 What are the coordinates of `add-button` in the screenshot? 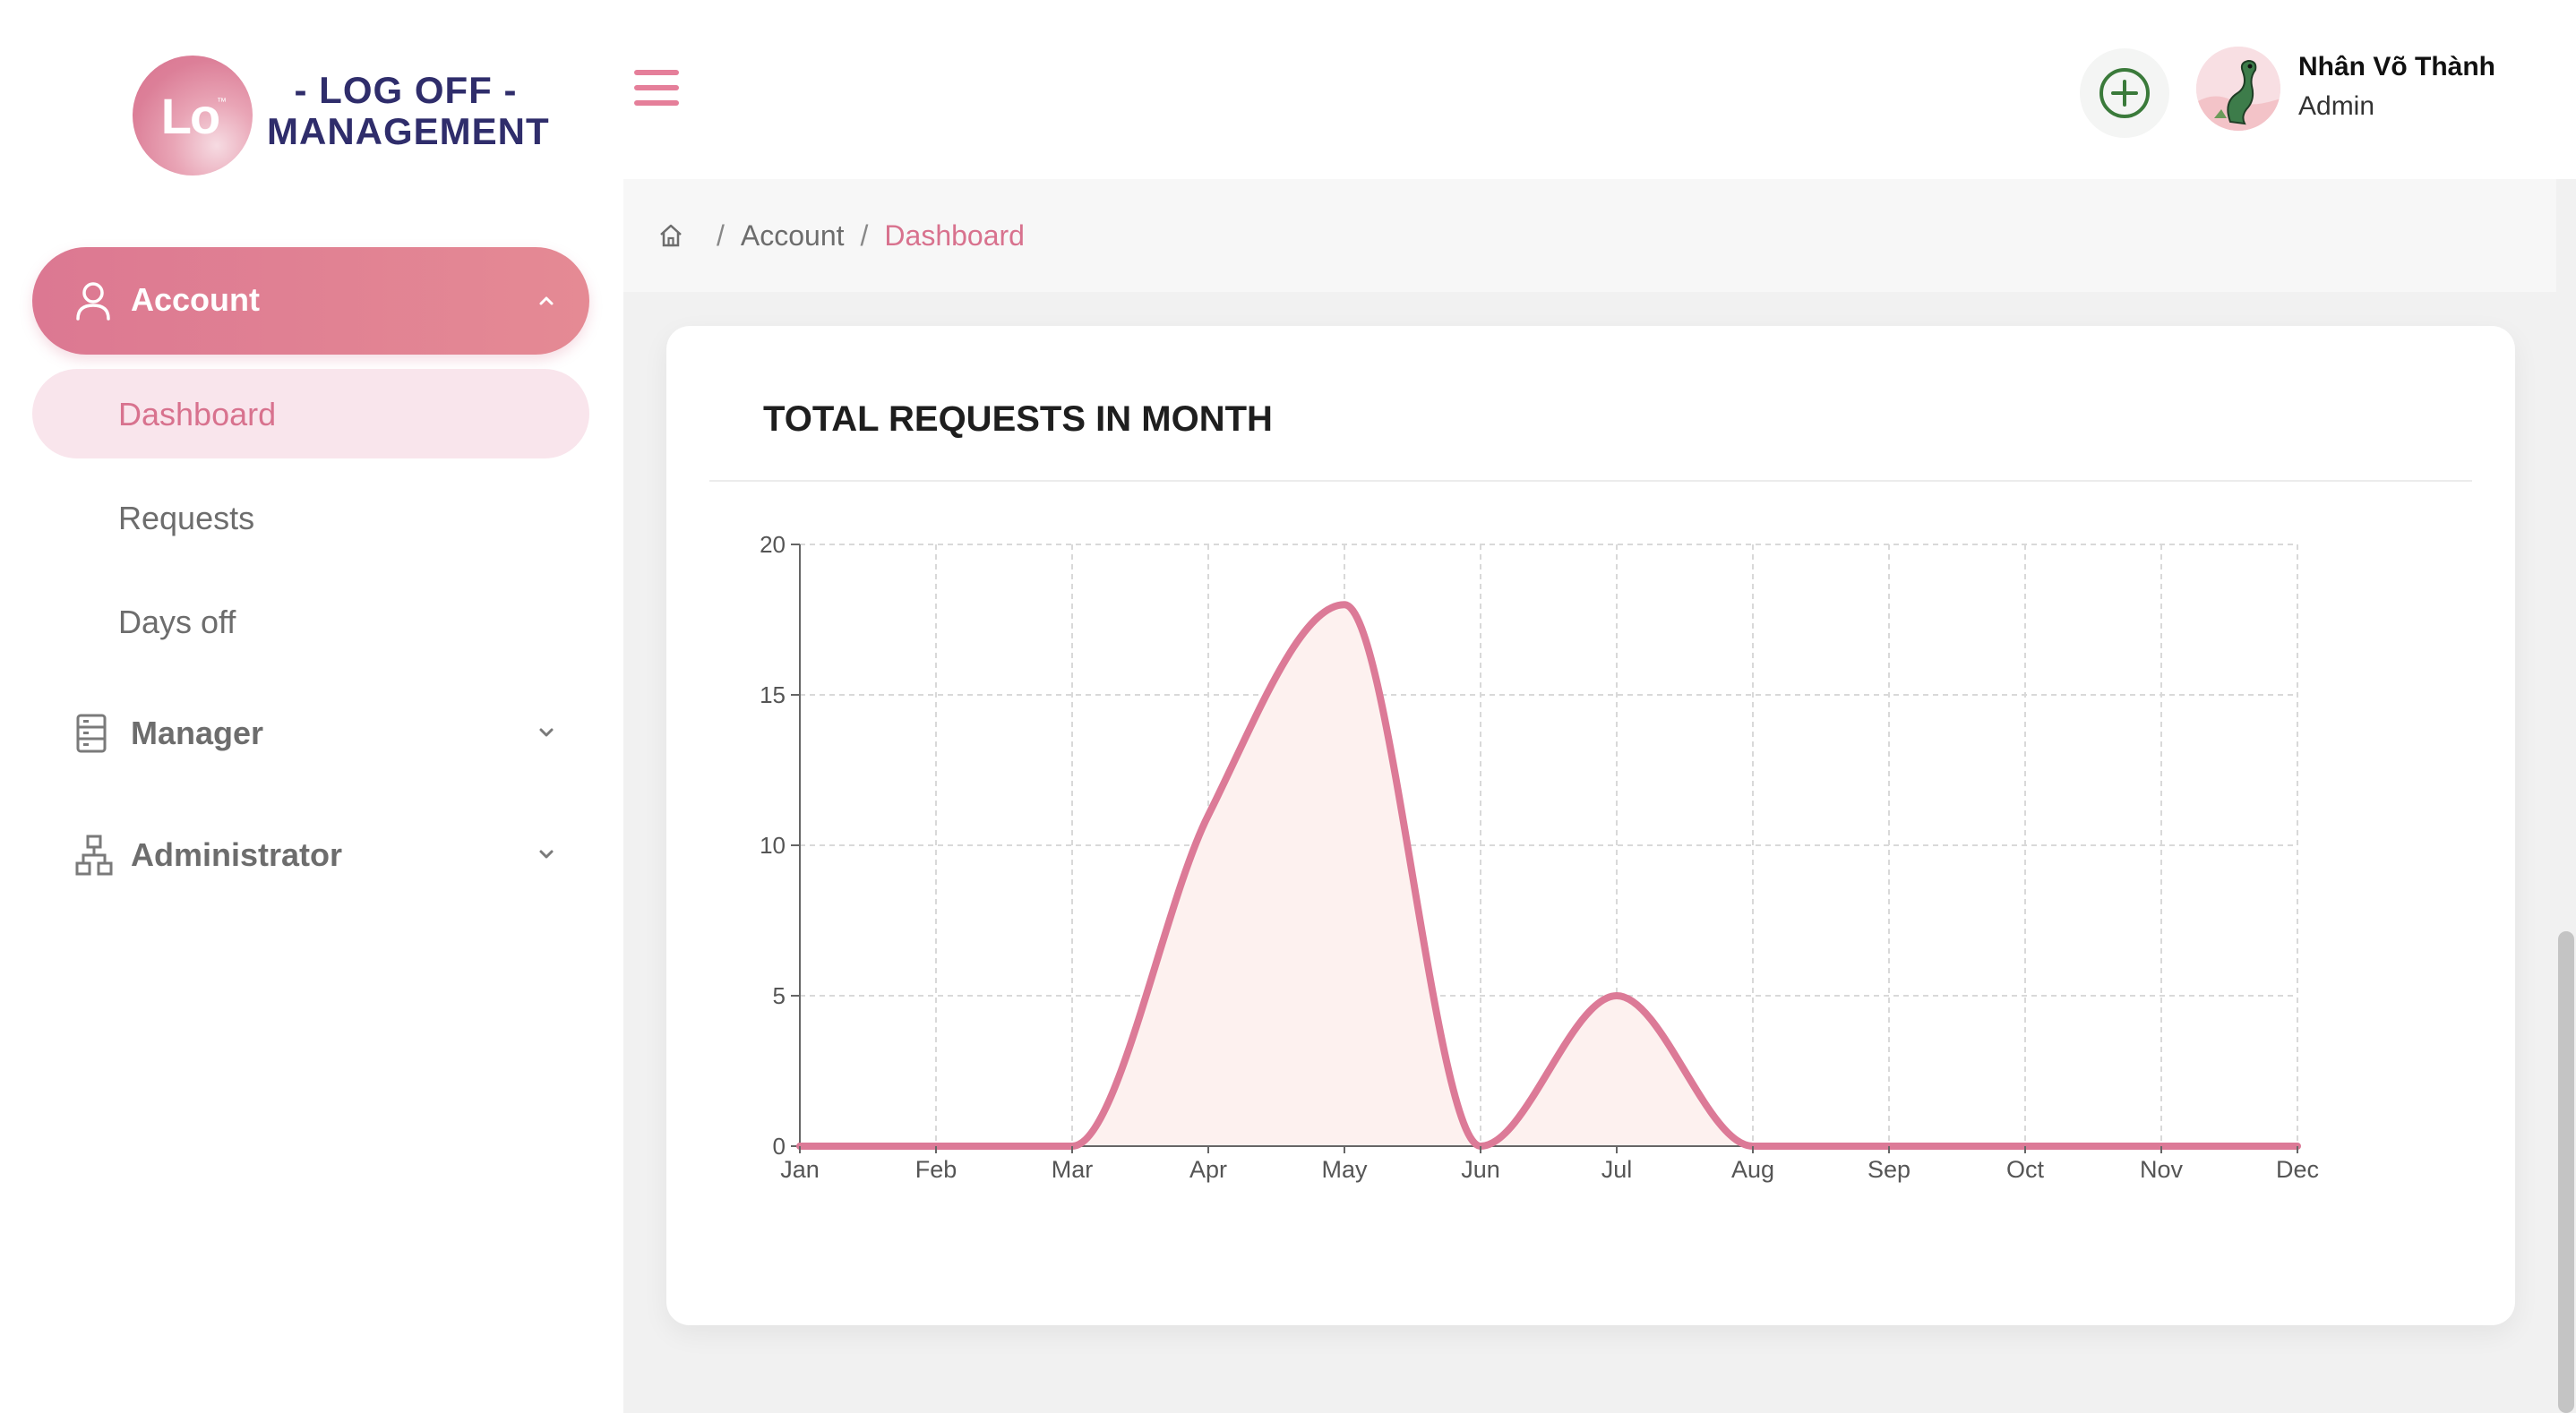 It's located at (2124, 93).